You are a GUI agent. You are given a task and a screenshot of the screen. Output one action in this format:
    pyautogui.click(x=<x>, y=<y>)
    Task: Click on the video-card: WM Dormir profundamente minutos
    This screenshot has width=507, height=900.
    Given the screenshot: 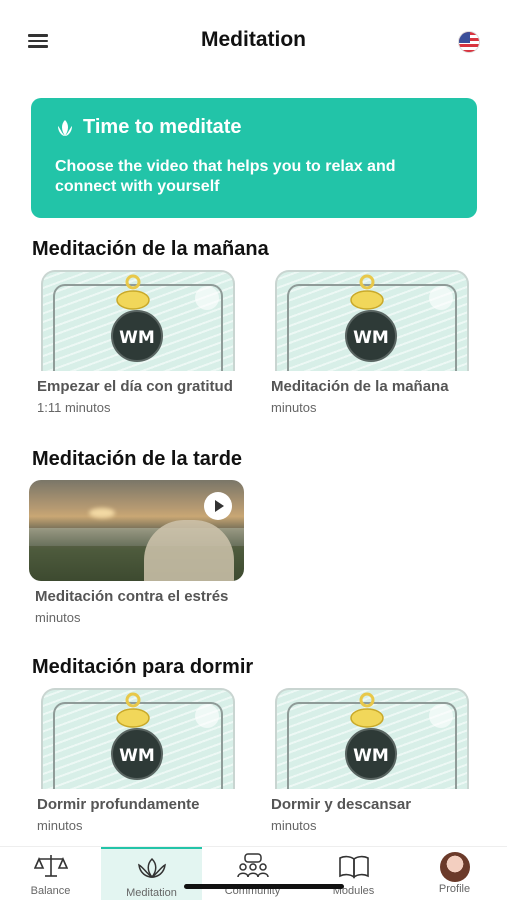 What is the action you would take?
    pyautogui.click(x=138, y=760)
    